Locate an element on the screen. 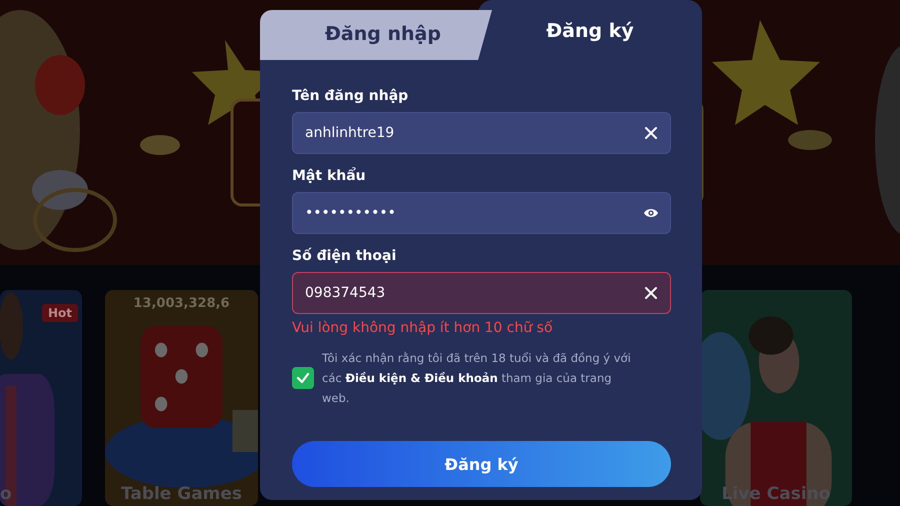 Image resolution: width=900 pixels, height=506 pixels. field-value: 098374543 is located at coordinates (345, 293).